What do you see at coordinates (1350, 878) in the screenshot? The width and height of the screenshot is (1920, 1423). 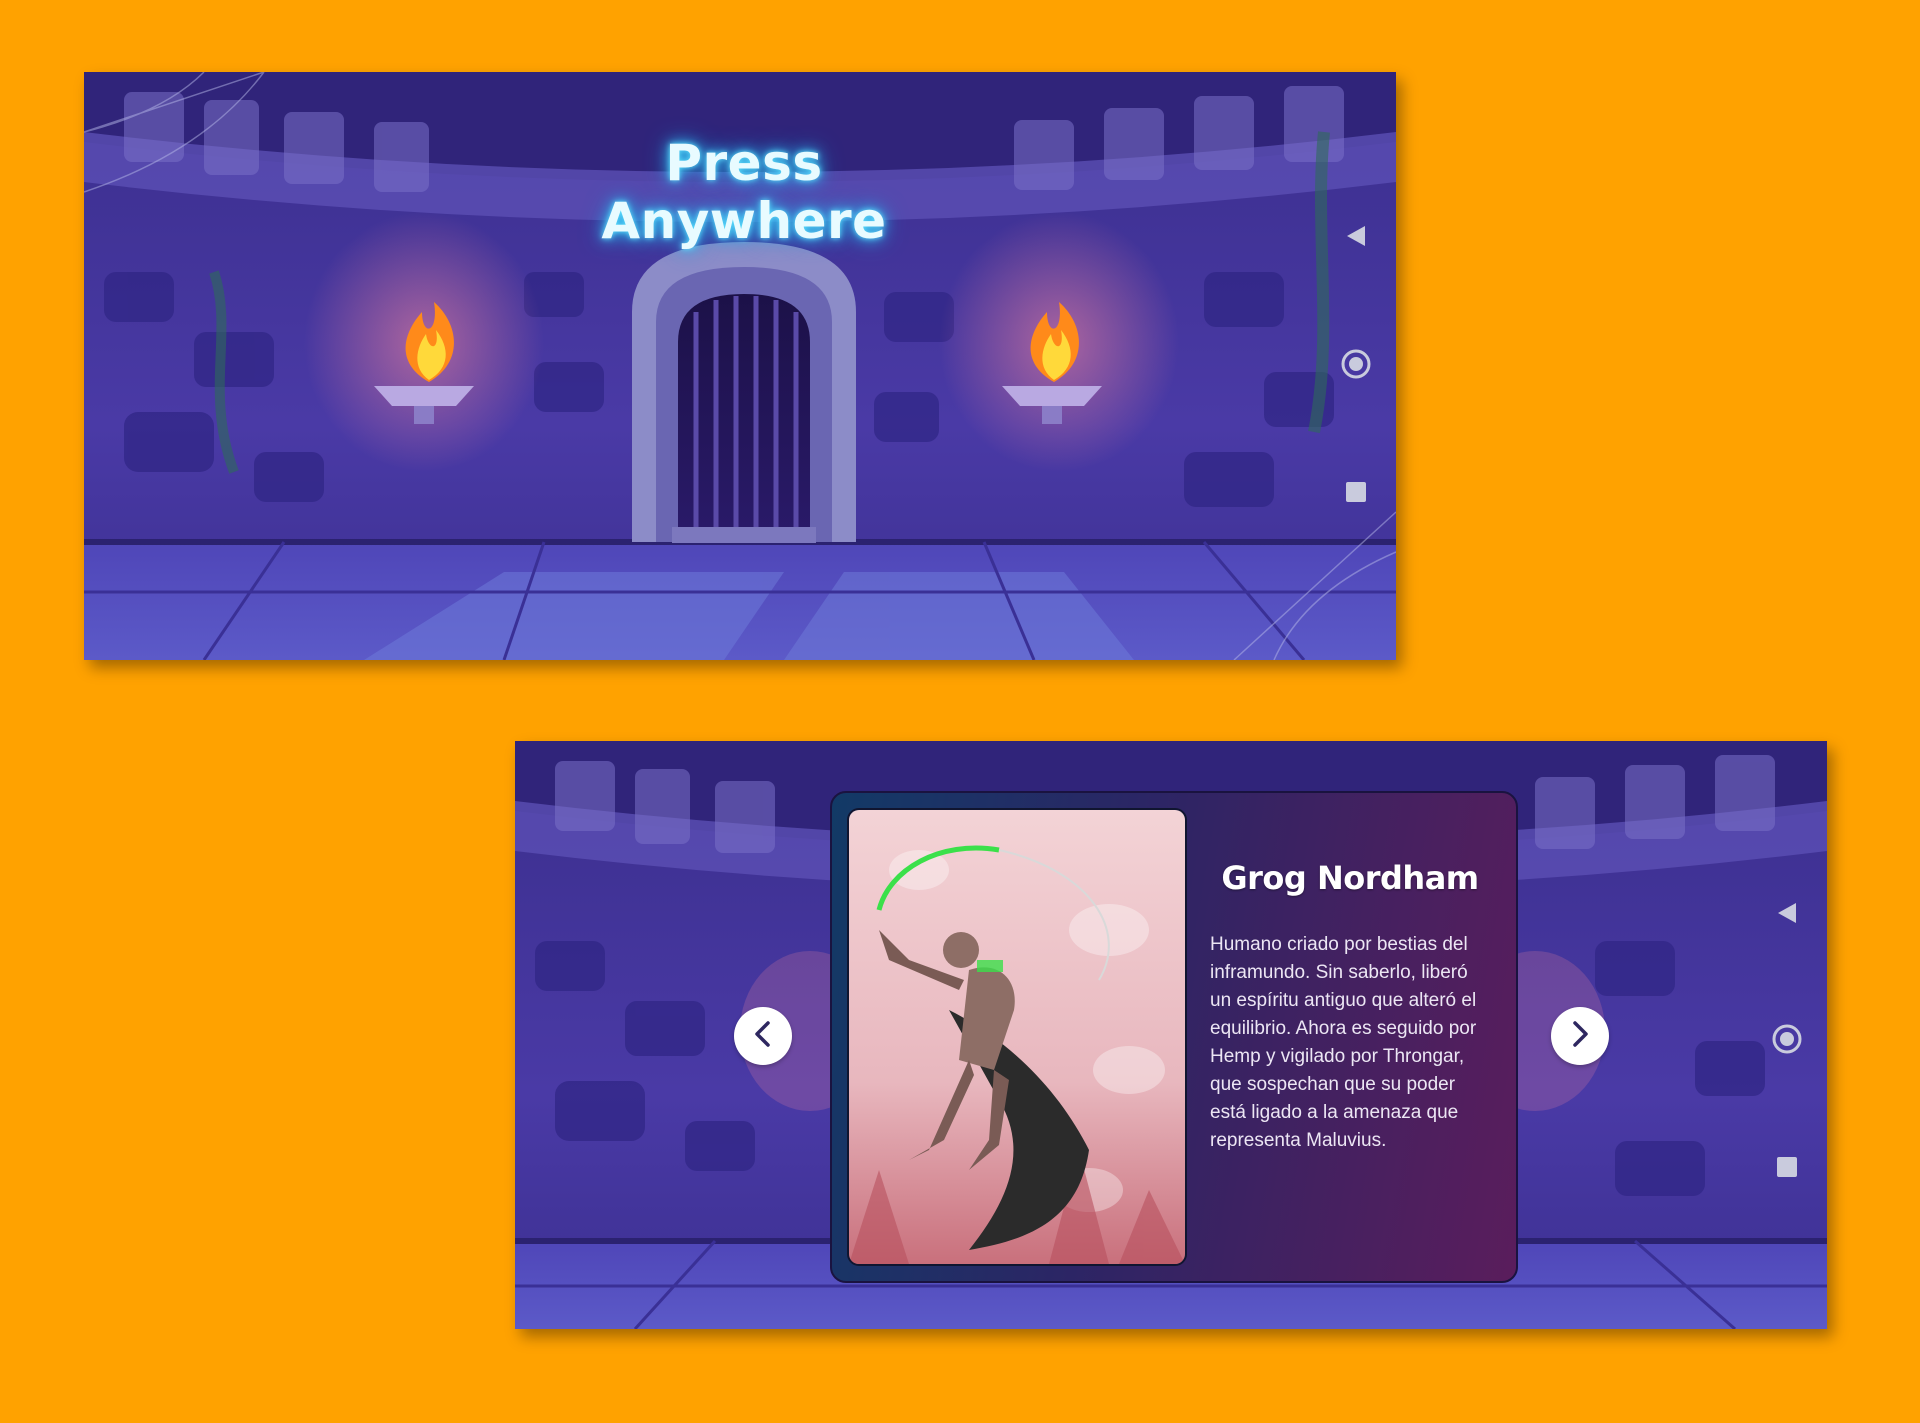 I see `character-name: Grog Nordham` at bounding box center [1350, 878].